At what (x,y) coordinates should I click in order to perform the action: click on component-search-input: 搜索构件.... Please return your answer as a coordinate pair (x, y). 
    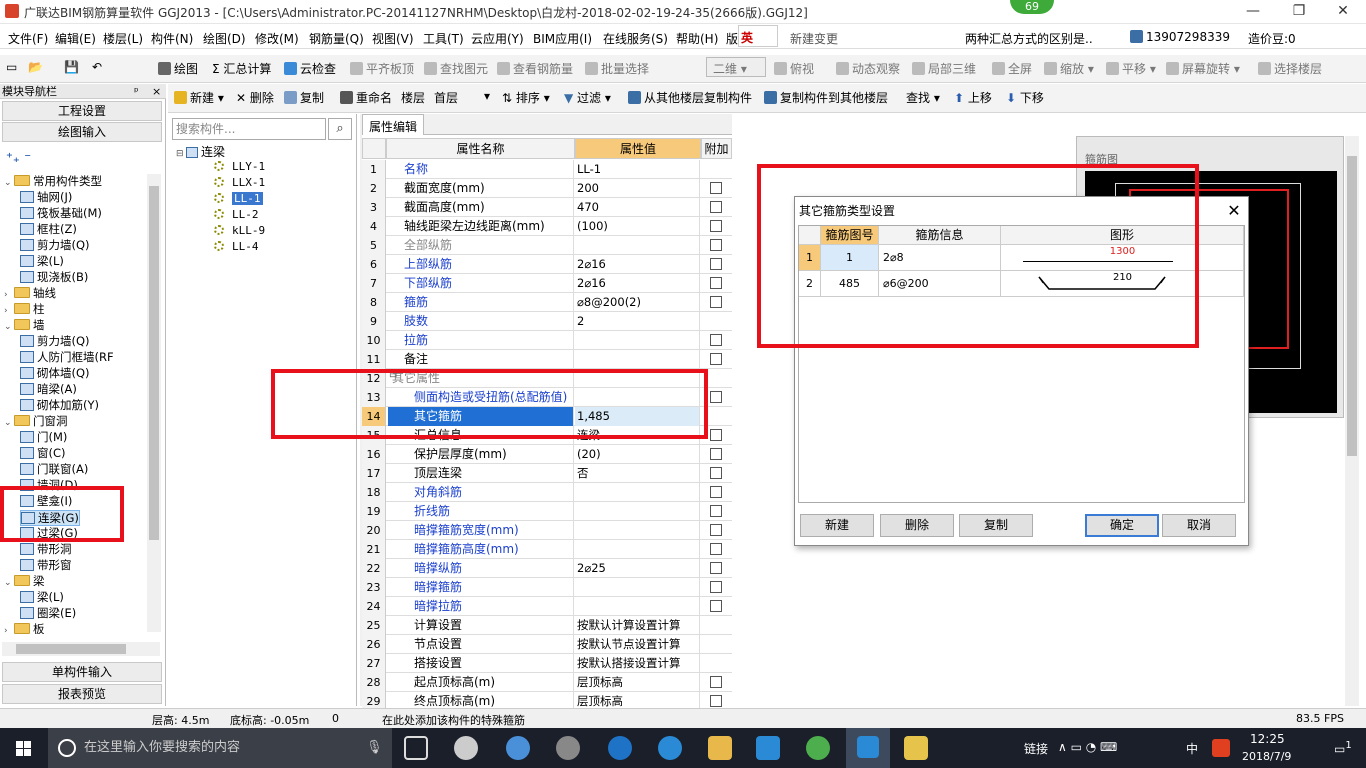
    Looking at the image, I should click on (249, 129).